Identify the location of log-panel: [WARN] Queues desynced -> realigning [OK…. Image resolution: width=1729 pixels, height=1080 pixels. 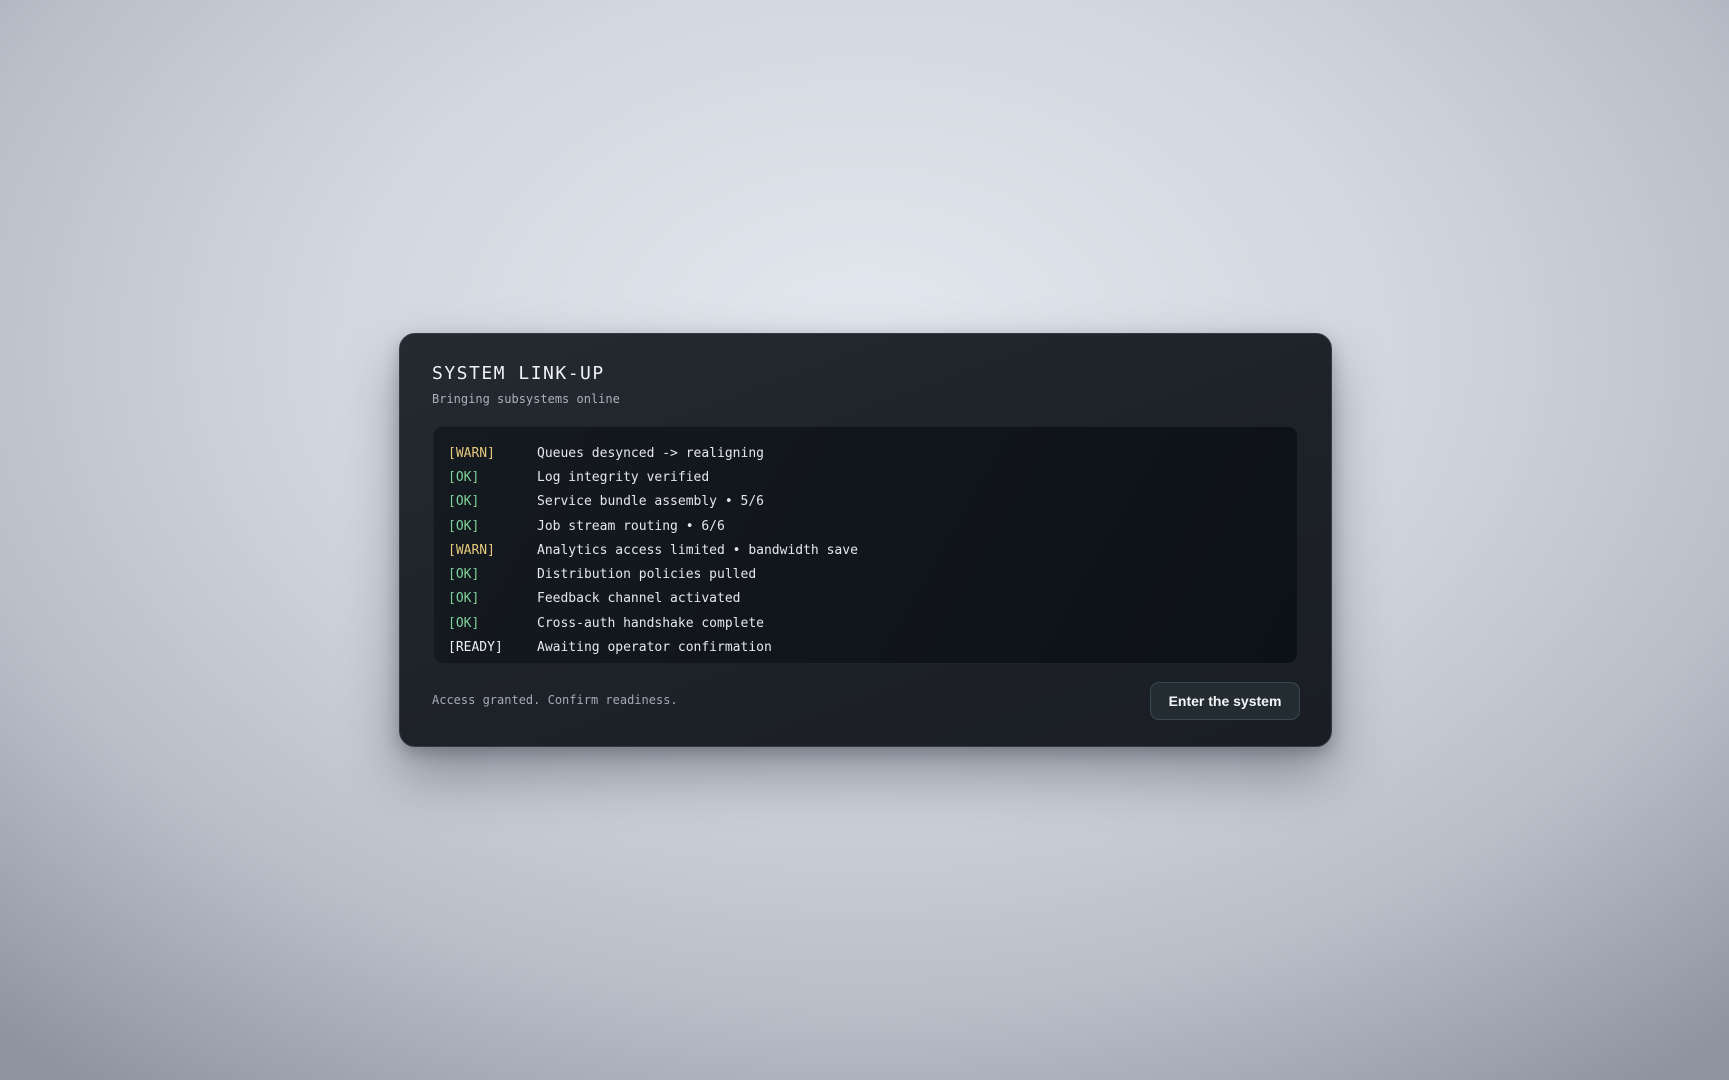
(865, 545).